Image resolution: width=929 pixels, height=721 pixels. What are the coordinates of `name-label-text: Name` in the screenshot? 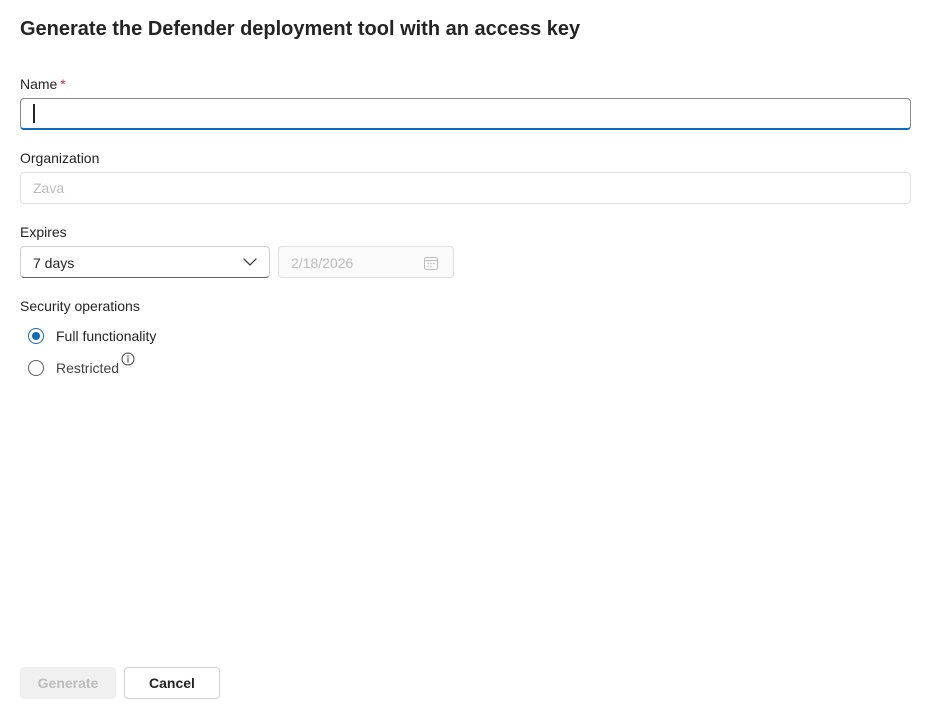 It's located at (39, 84).